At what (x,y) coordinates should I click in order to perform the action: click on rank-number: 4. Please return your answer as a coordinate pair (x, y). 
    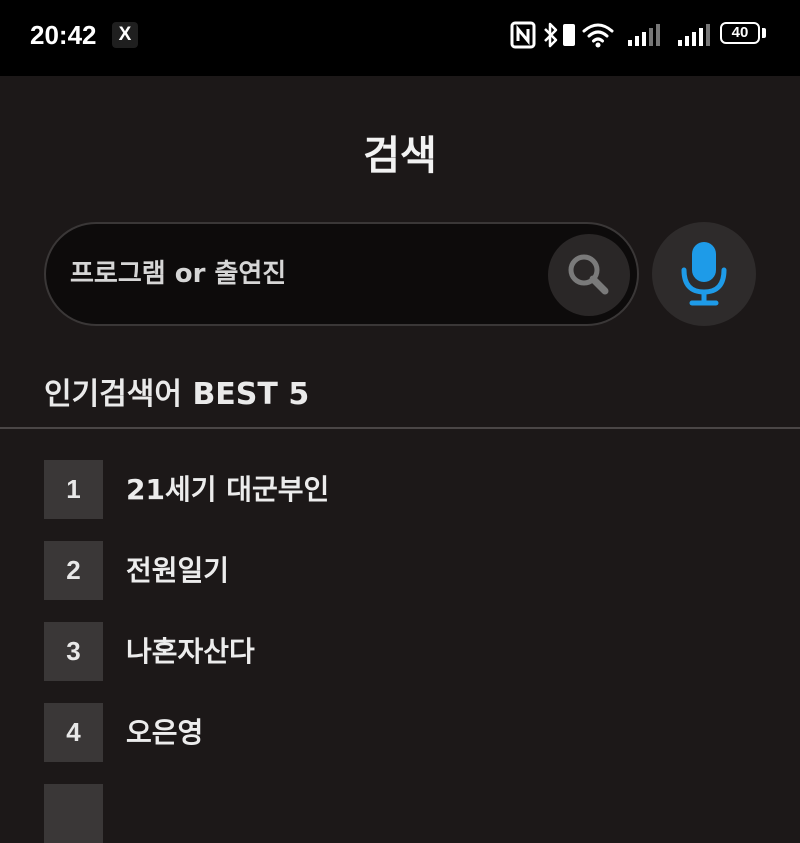
    Looking at the image, I should click on (73, 732).